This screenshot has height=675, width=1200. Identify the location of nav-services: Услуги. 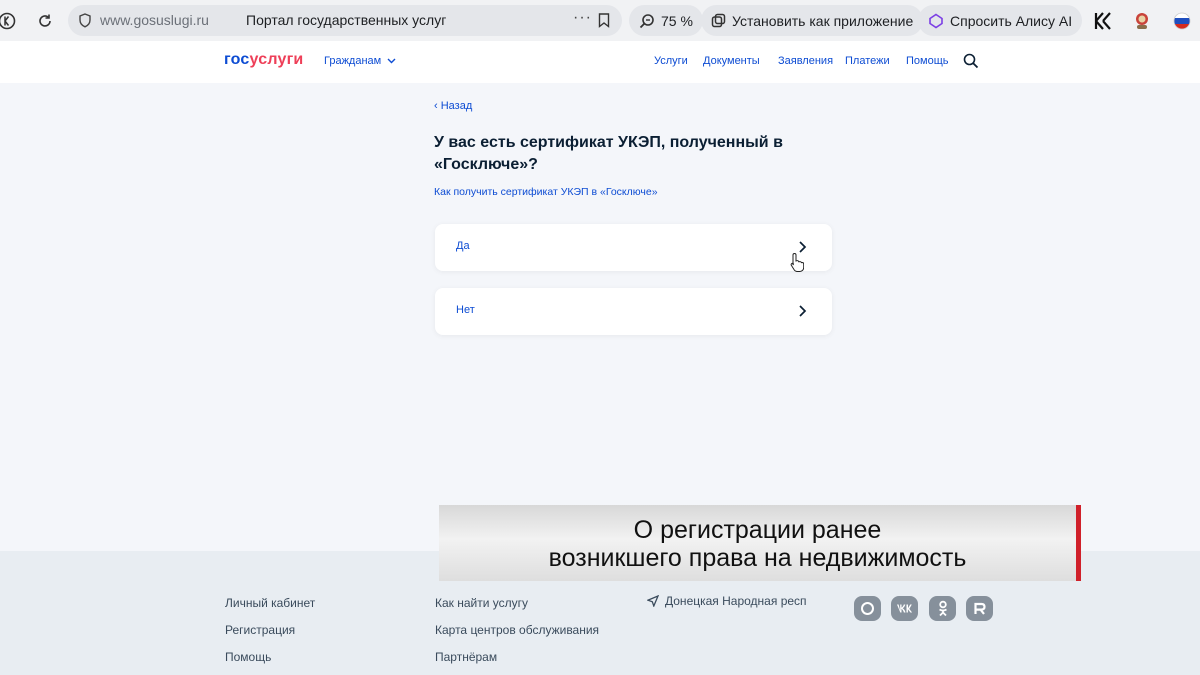
(671, 61).